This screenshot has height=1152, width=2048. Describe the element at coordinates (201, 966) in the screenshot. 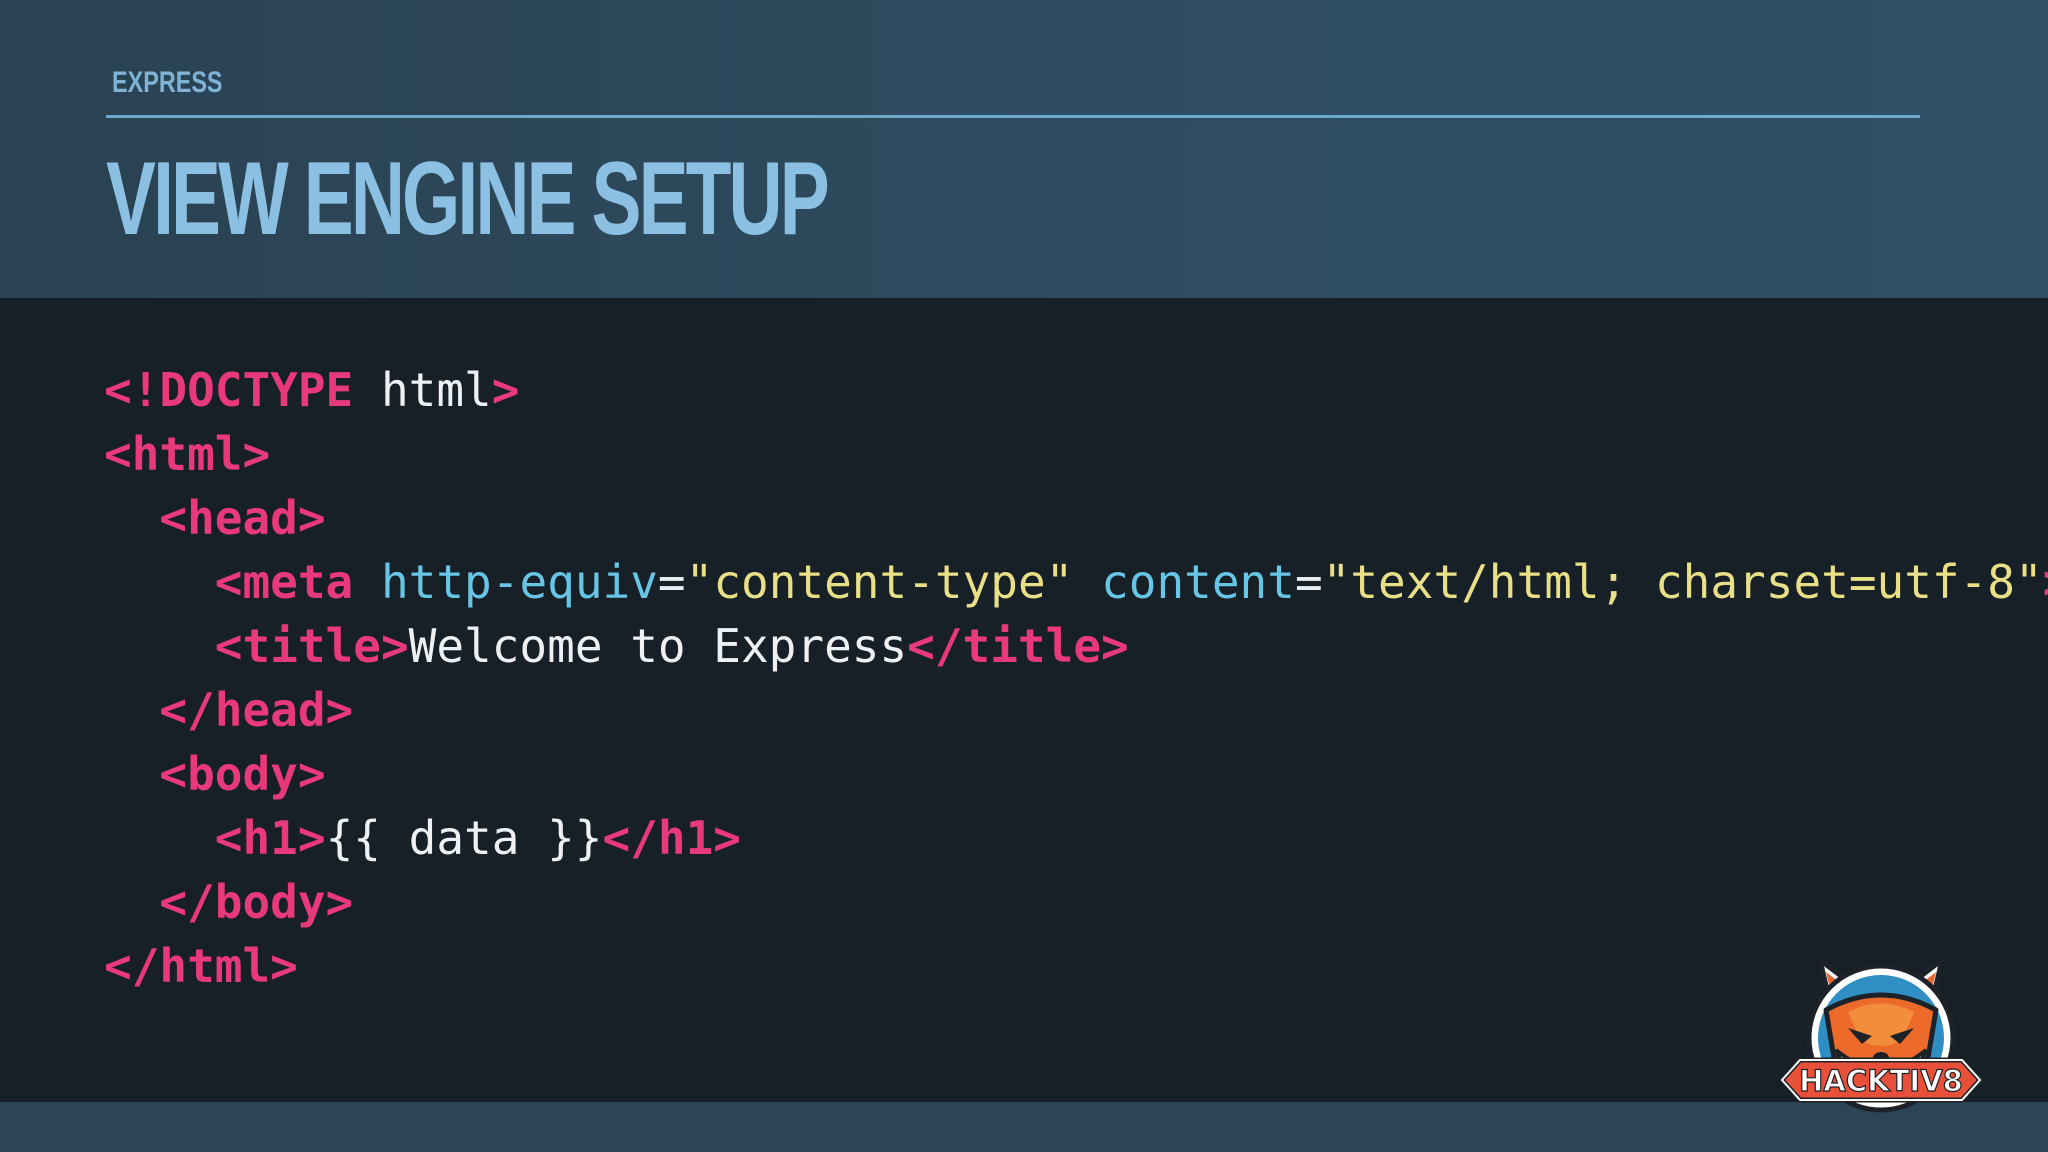

I see `code-token-tag: </html>` at that location.